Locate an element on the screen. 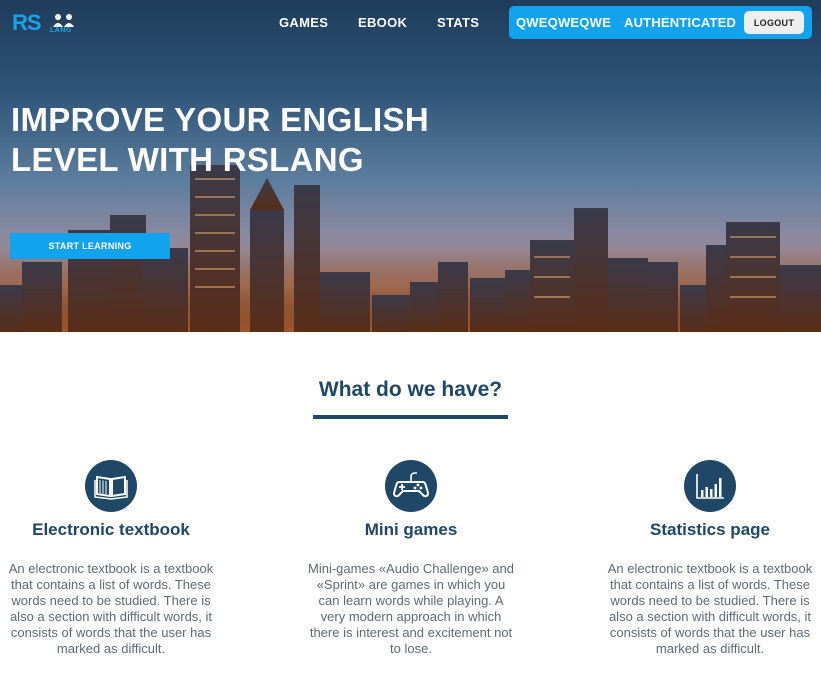 The image size is (821, 689). feature-title: Electronic textbook is located at coordinates (111, 529).